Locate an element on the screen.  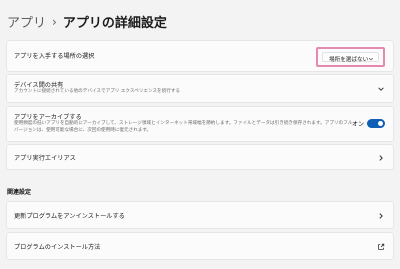
app-source-dropdown-value: 場所を選ばない is located at coordinates (349, 60).